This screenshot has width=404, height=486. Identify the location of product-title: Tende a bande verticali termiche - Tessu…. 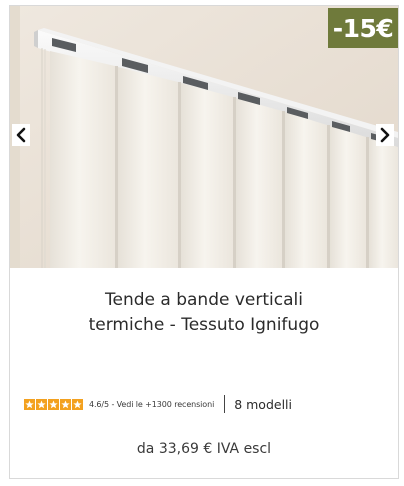
(204, 313).